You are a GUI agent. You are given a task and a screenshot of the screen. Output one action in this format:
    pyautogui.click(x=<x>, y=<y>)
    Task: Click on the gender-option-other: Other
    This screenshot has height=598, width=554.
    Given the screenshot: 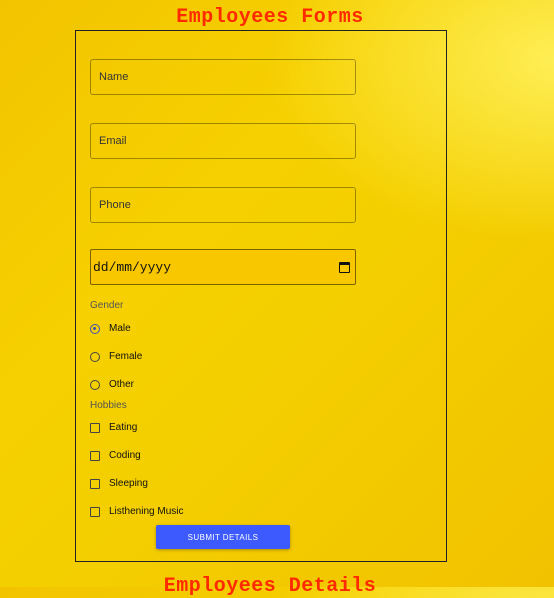 What is the action you would take?
    pyautogui.click(x=112, y=384)
    